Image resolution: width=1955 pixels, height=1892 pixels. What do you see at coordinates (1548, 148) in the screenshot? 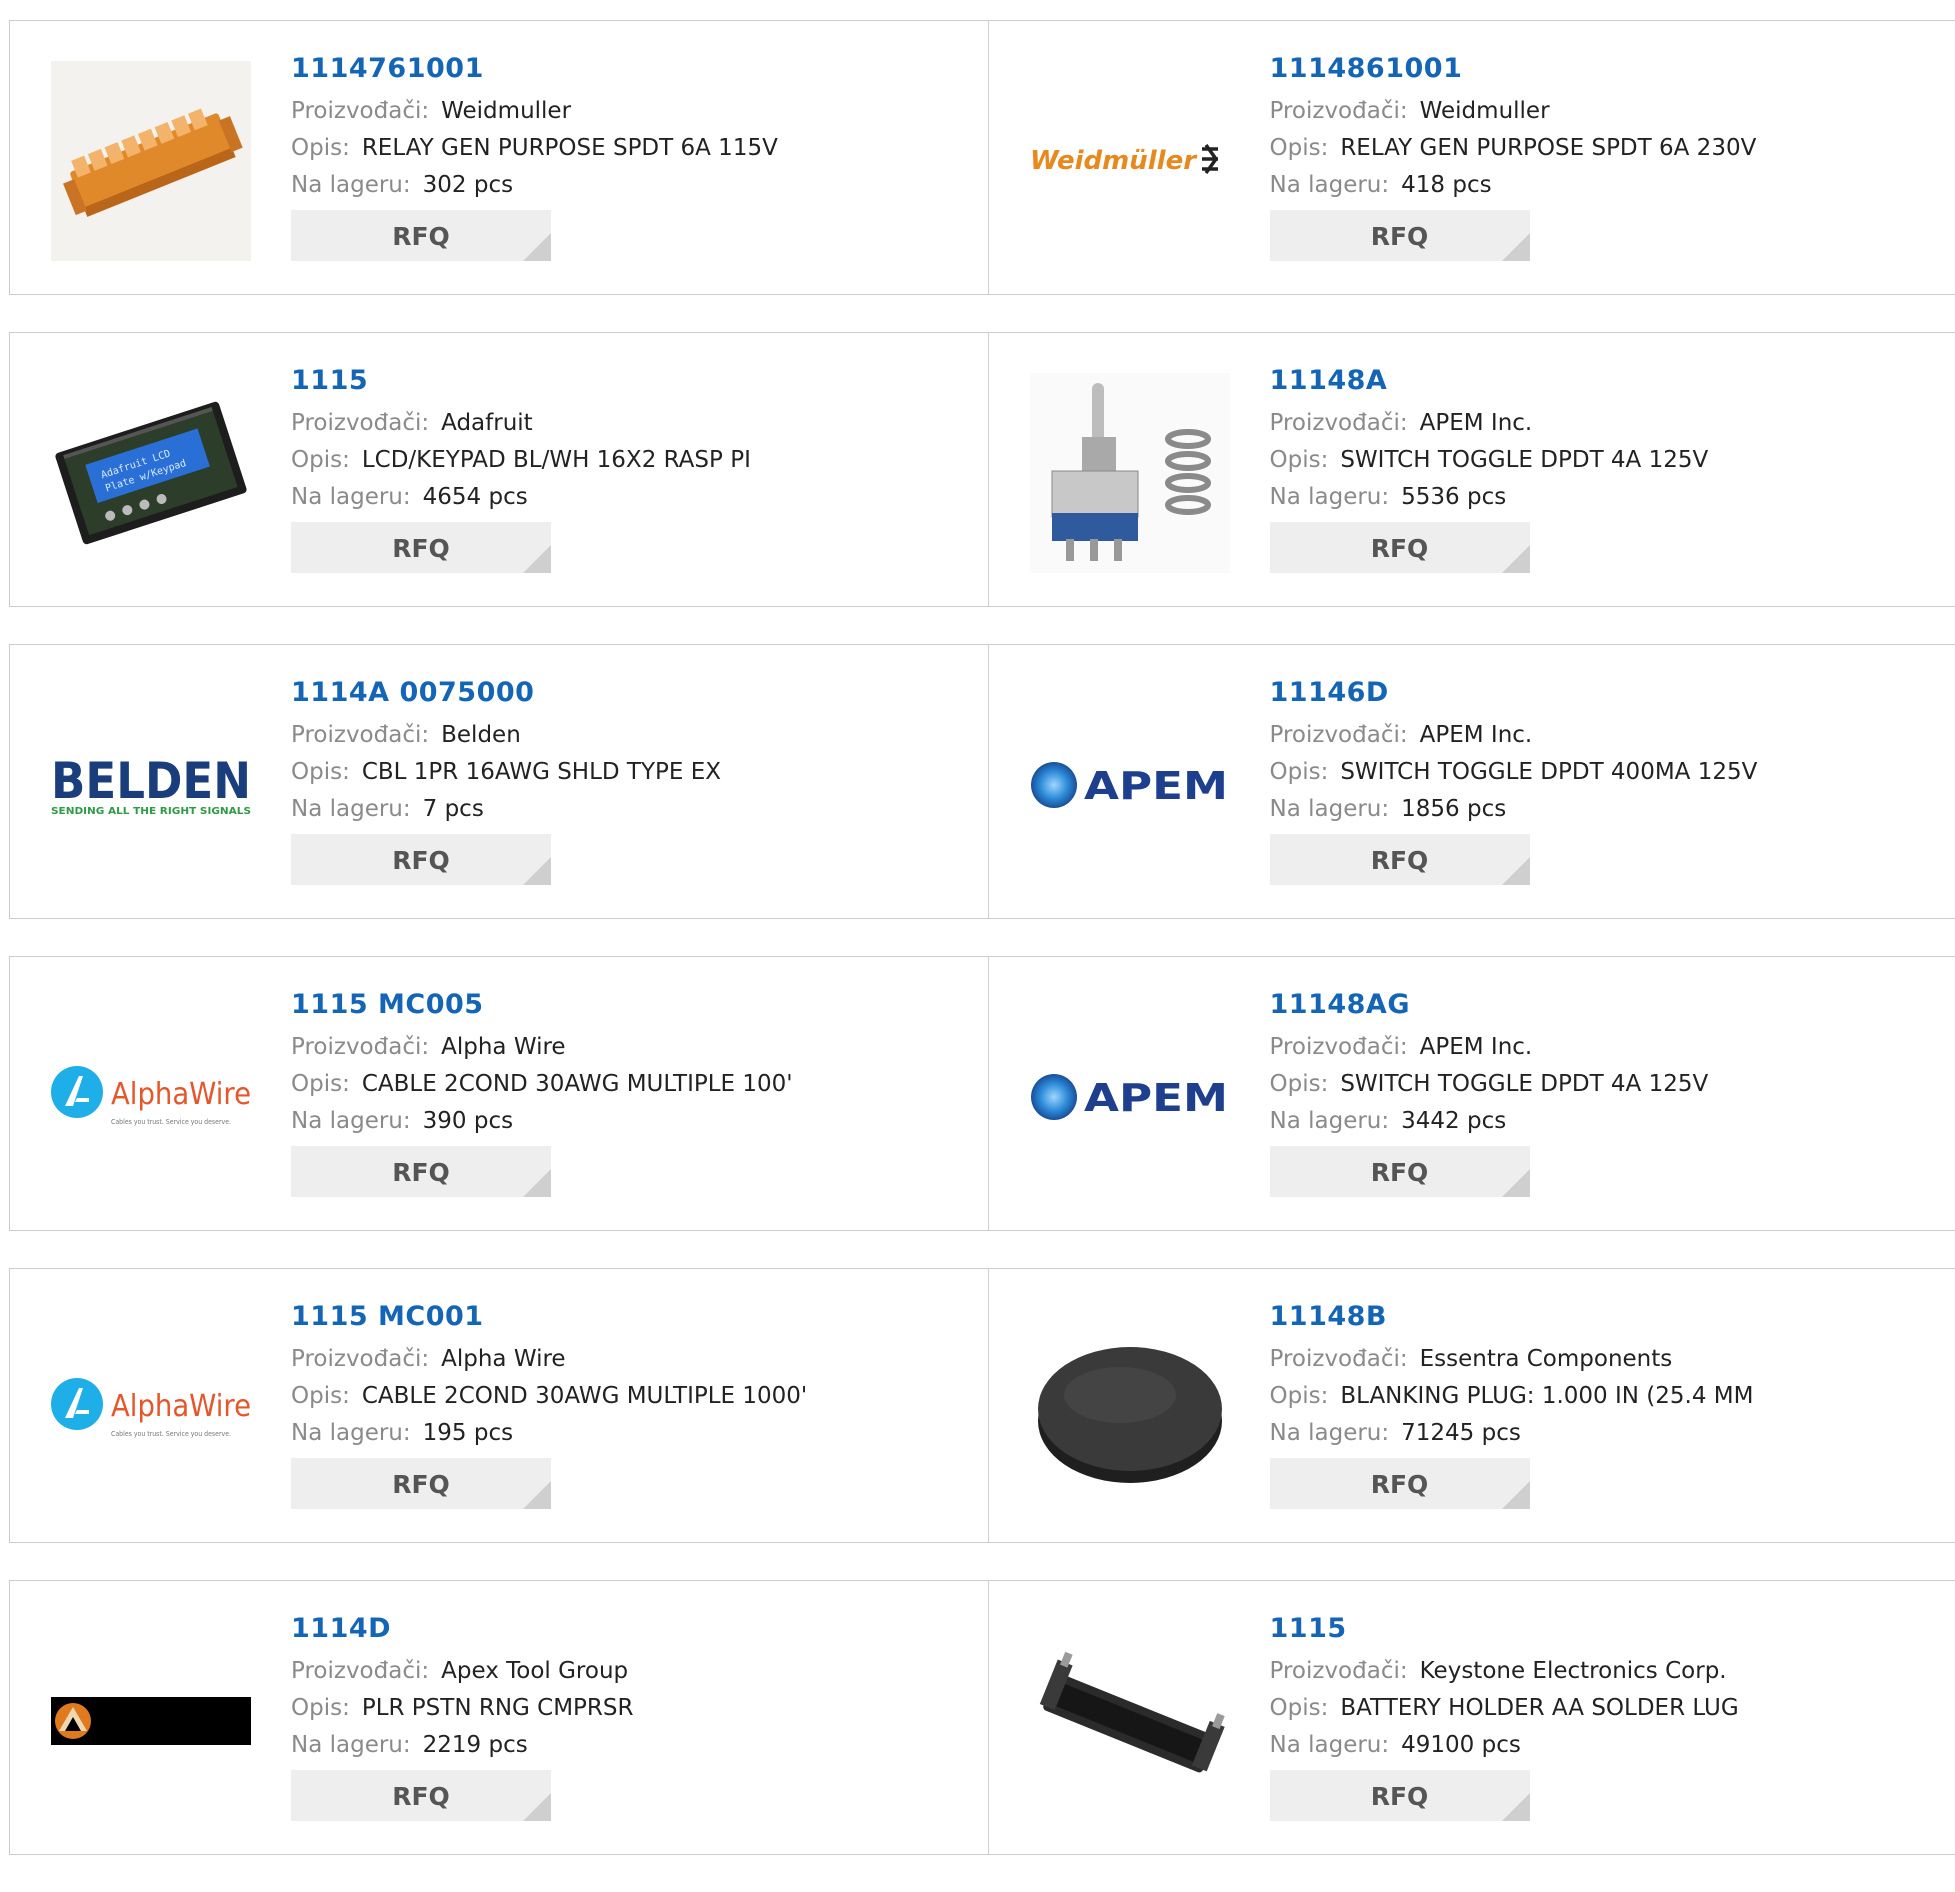
I see `description-value: RELAY GEN PURPOSE SPDT 6A 230V` at bounding box center [1548, 148].